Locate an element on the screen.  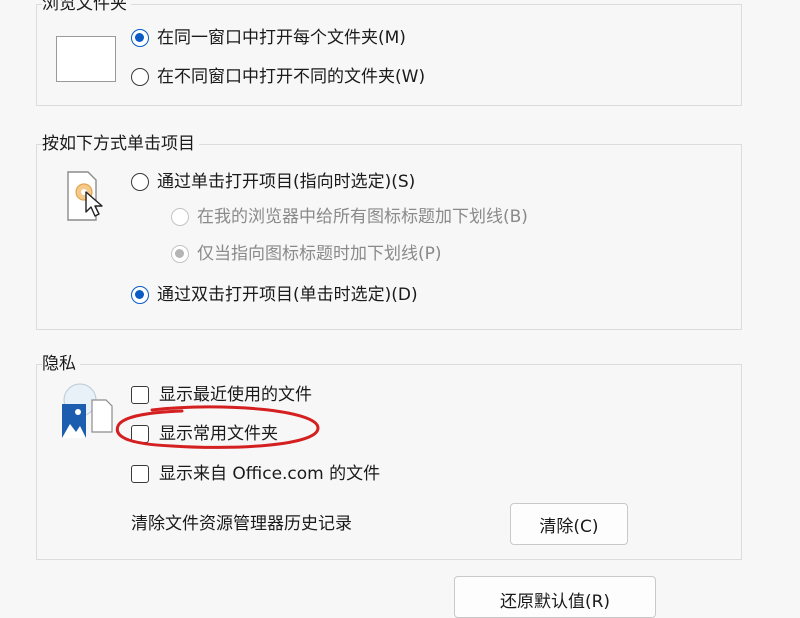
privacy-files-icon is located at coordinates (87, 410).